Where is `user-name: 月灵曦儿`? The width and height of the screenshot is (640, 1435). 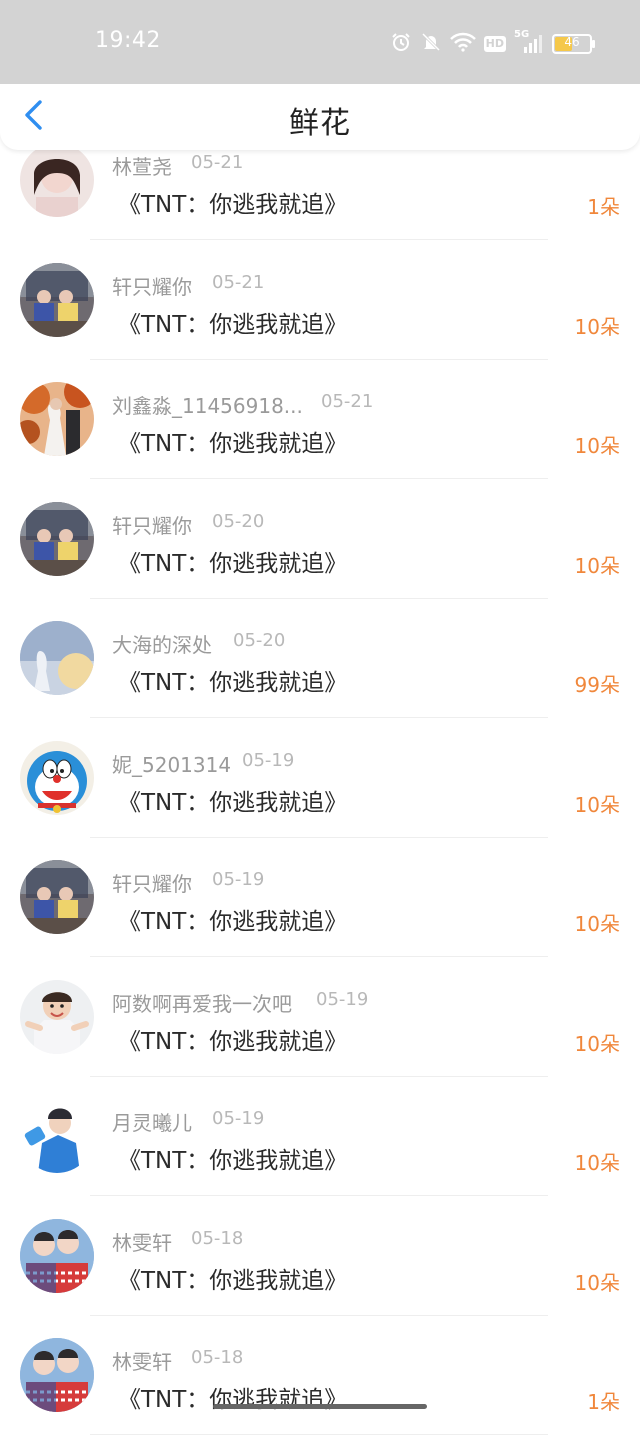
user-name: 月灵曦儿 is located at coordinates (152, 1121).